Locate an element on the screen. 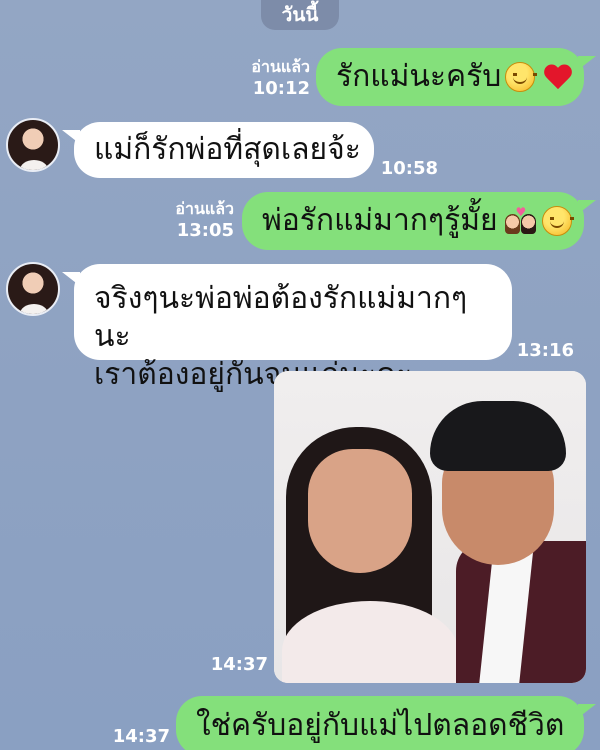 This screenshot has width=600, height=750. message-text: รักแม่นะครับ is located at coordinates (419, 76).